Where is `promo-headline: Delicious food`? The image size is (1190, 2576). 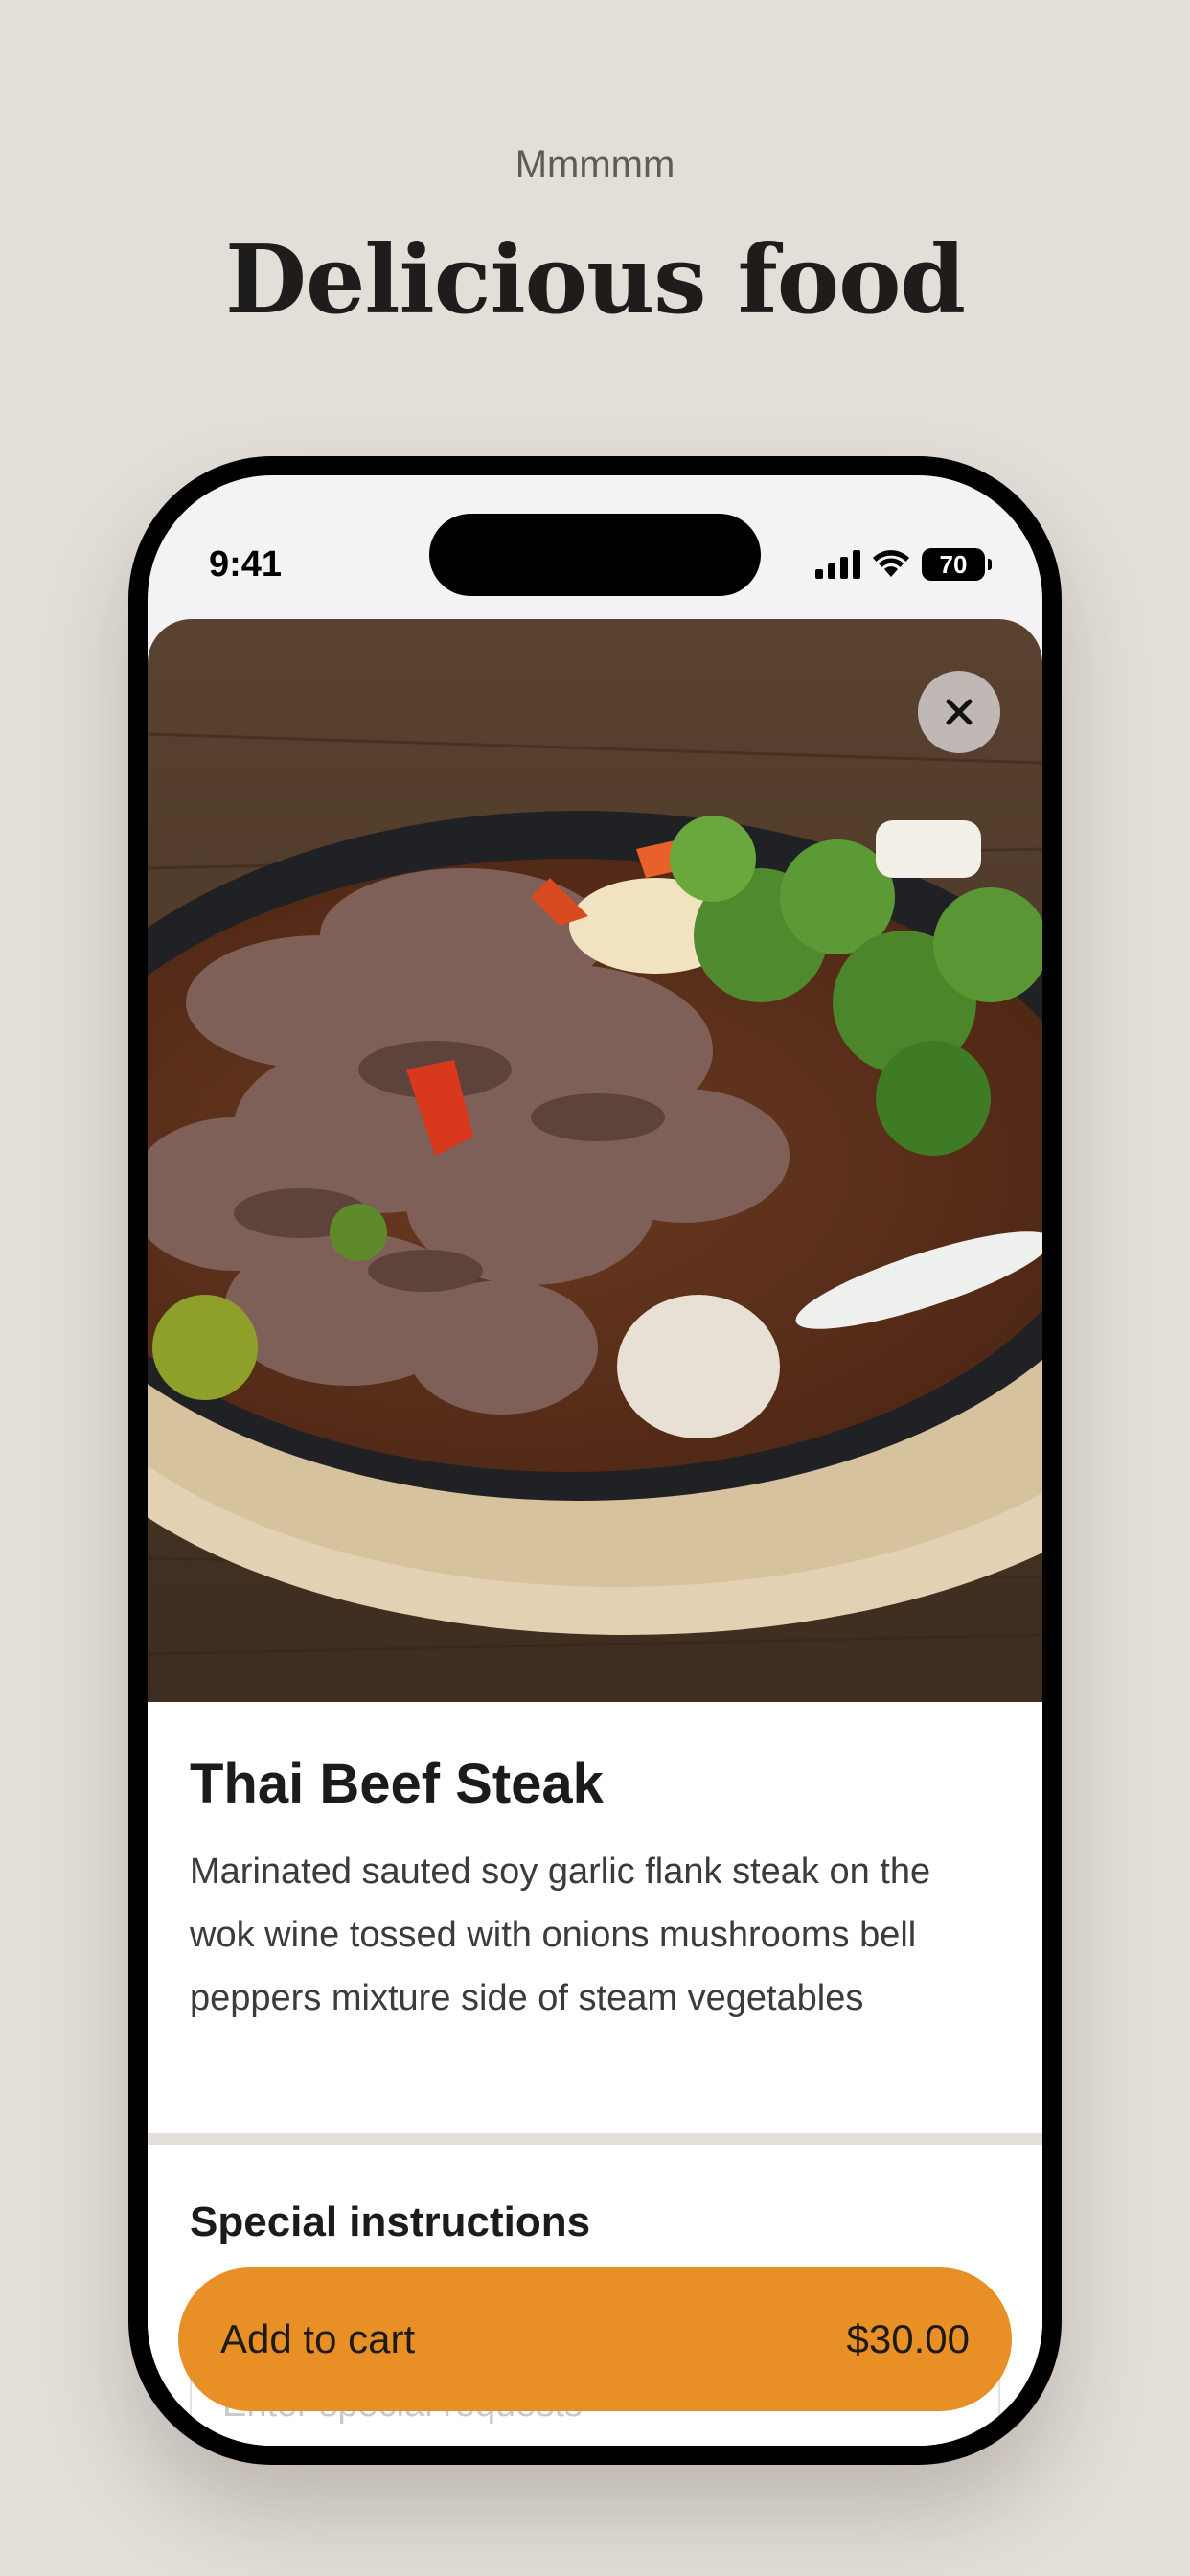
promo-headline: Delicious food is located at coordinates (595, 280).